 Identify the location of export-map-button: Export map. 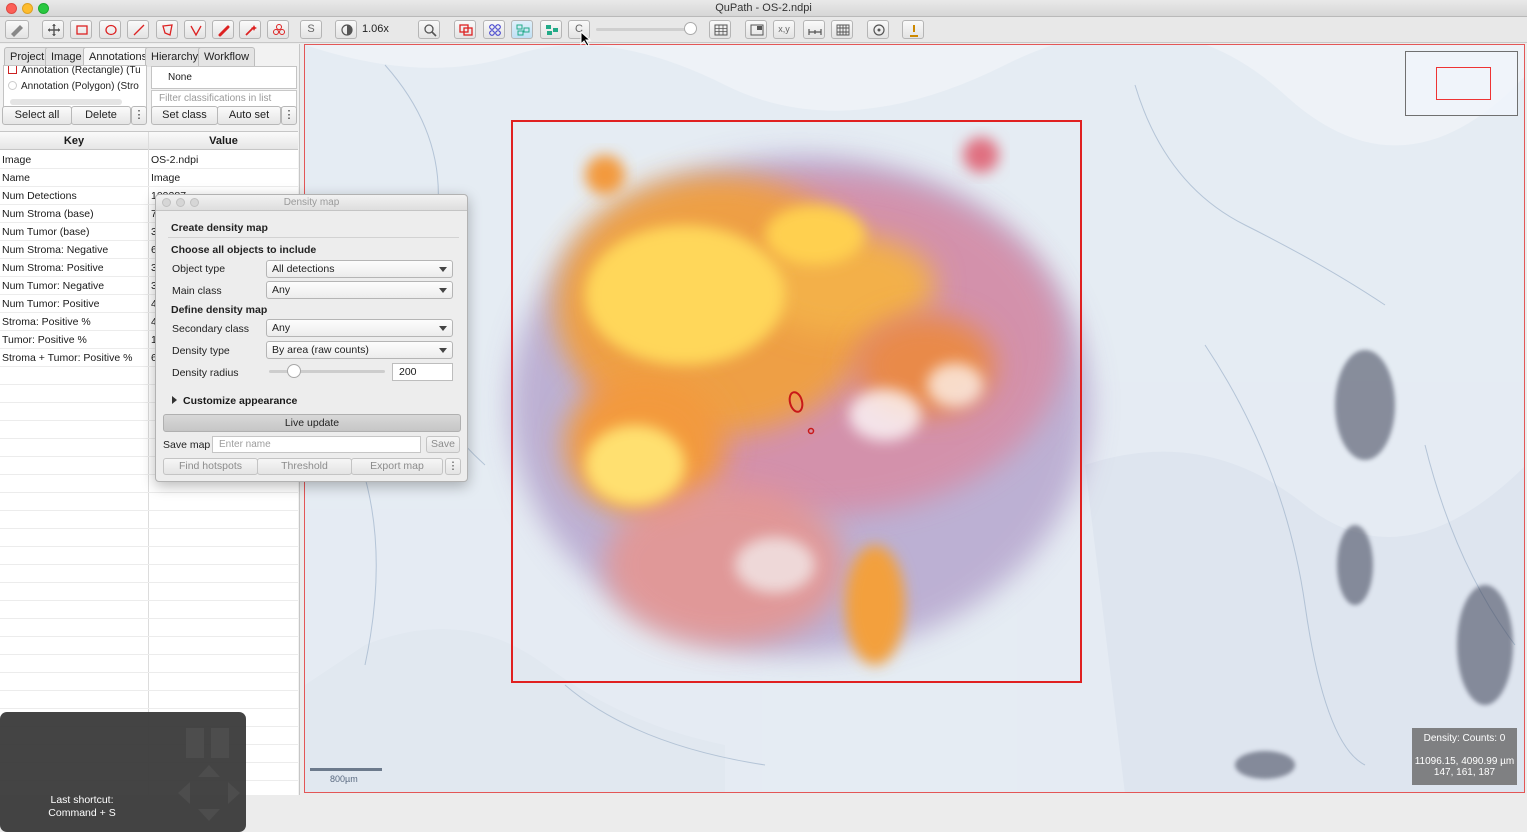
(397, 466).